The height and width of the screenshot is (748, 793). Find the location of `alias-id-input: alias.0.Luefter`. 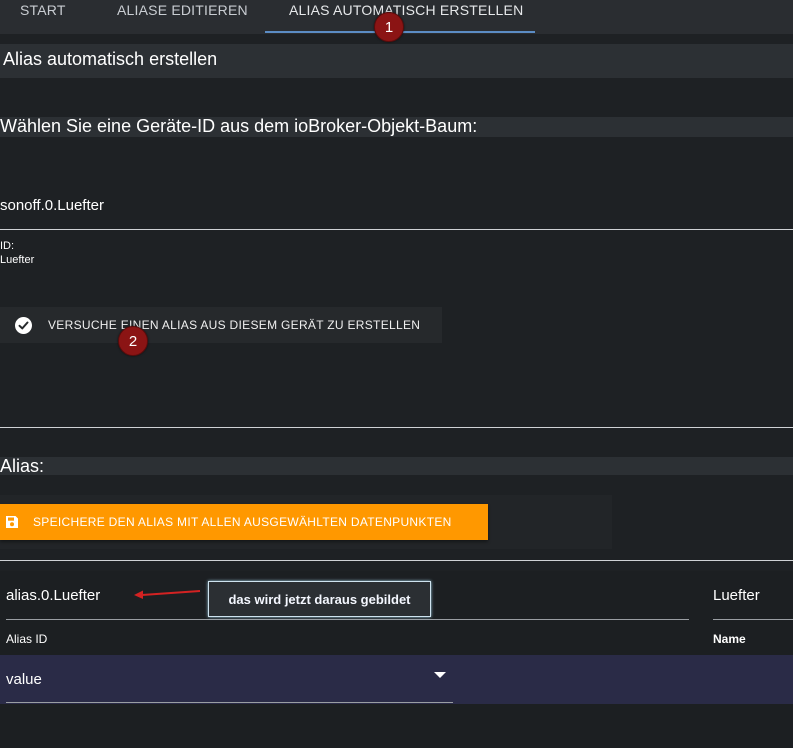

alias-id-input: alias.0.Luefter is located at coordinates (53, 595).